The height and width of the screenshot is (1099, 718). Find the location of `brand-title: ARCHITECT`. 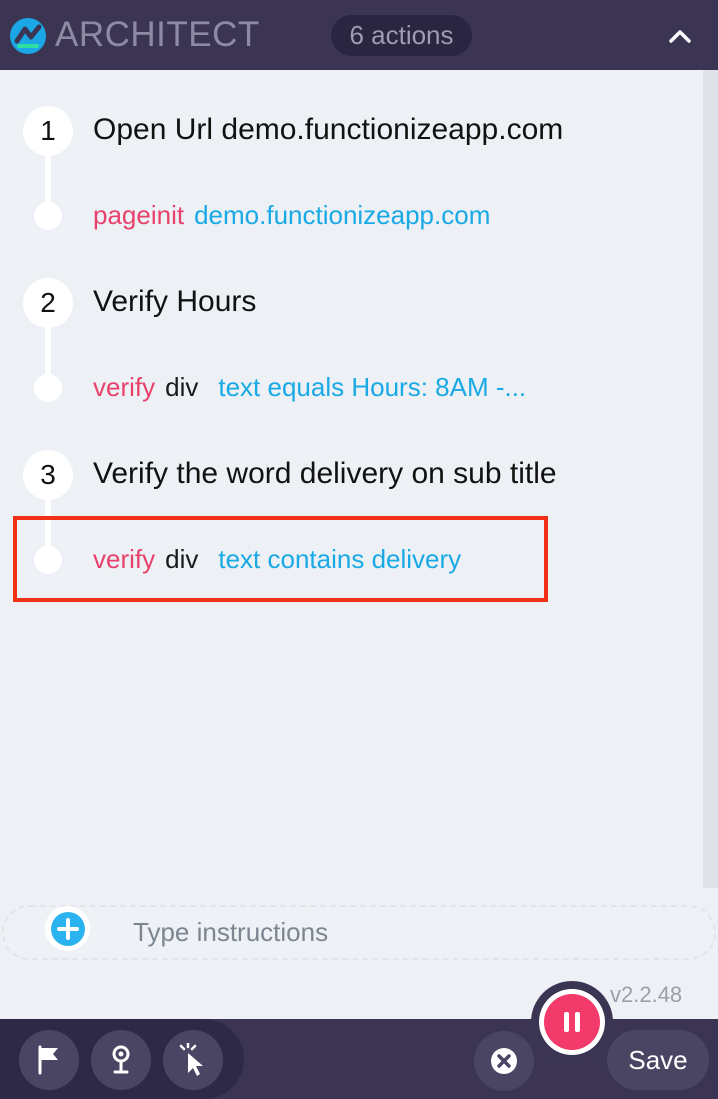

brand-title: ARCHITECT is located at coordinates (157, 34).